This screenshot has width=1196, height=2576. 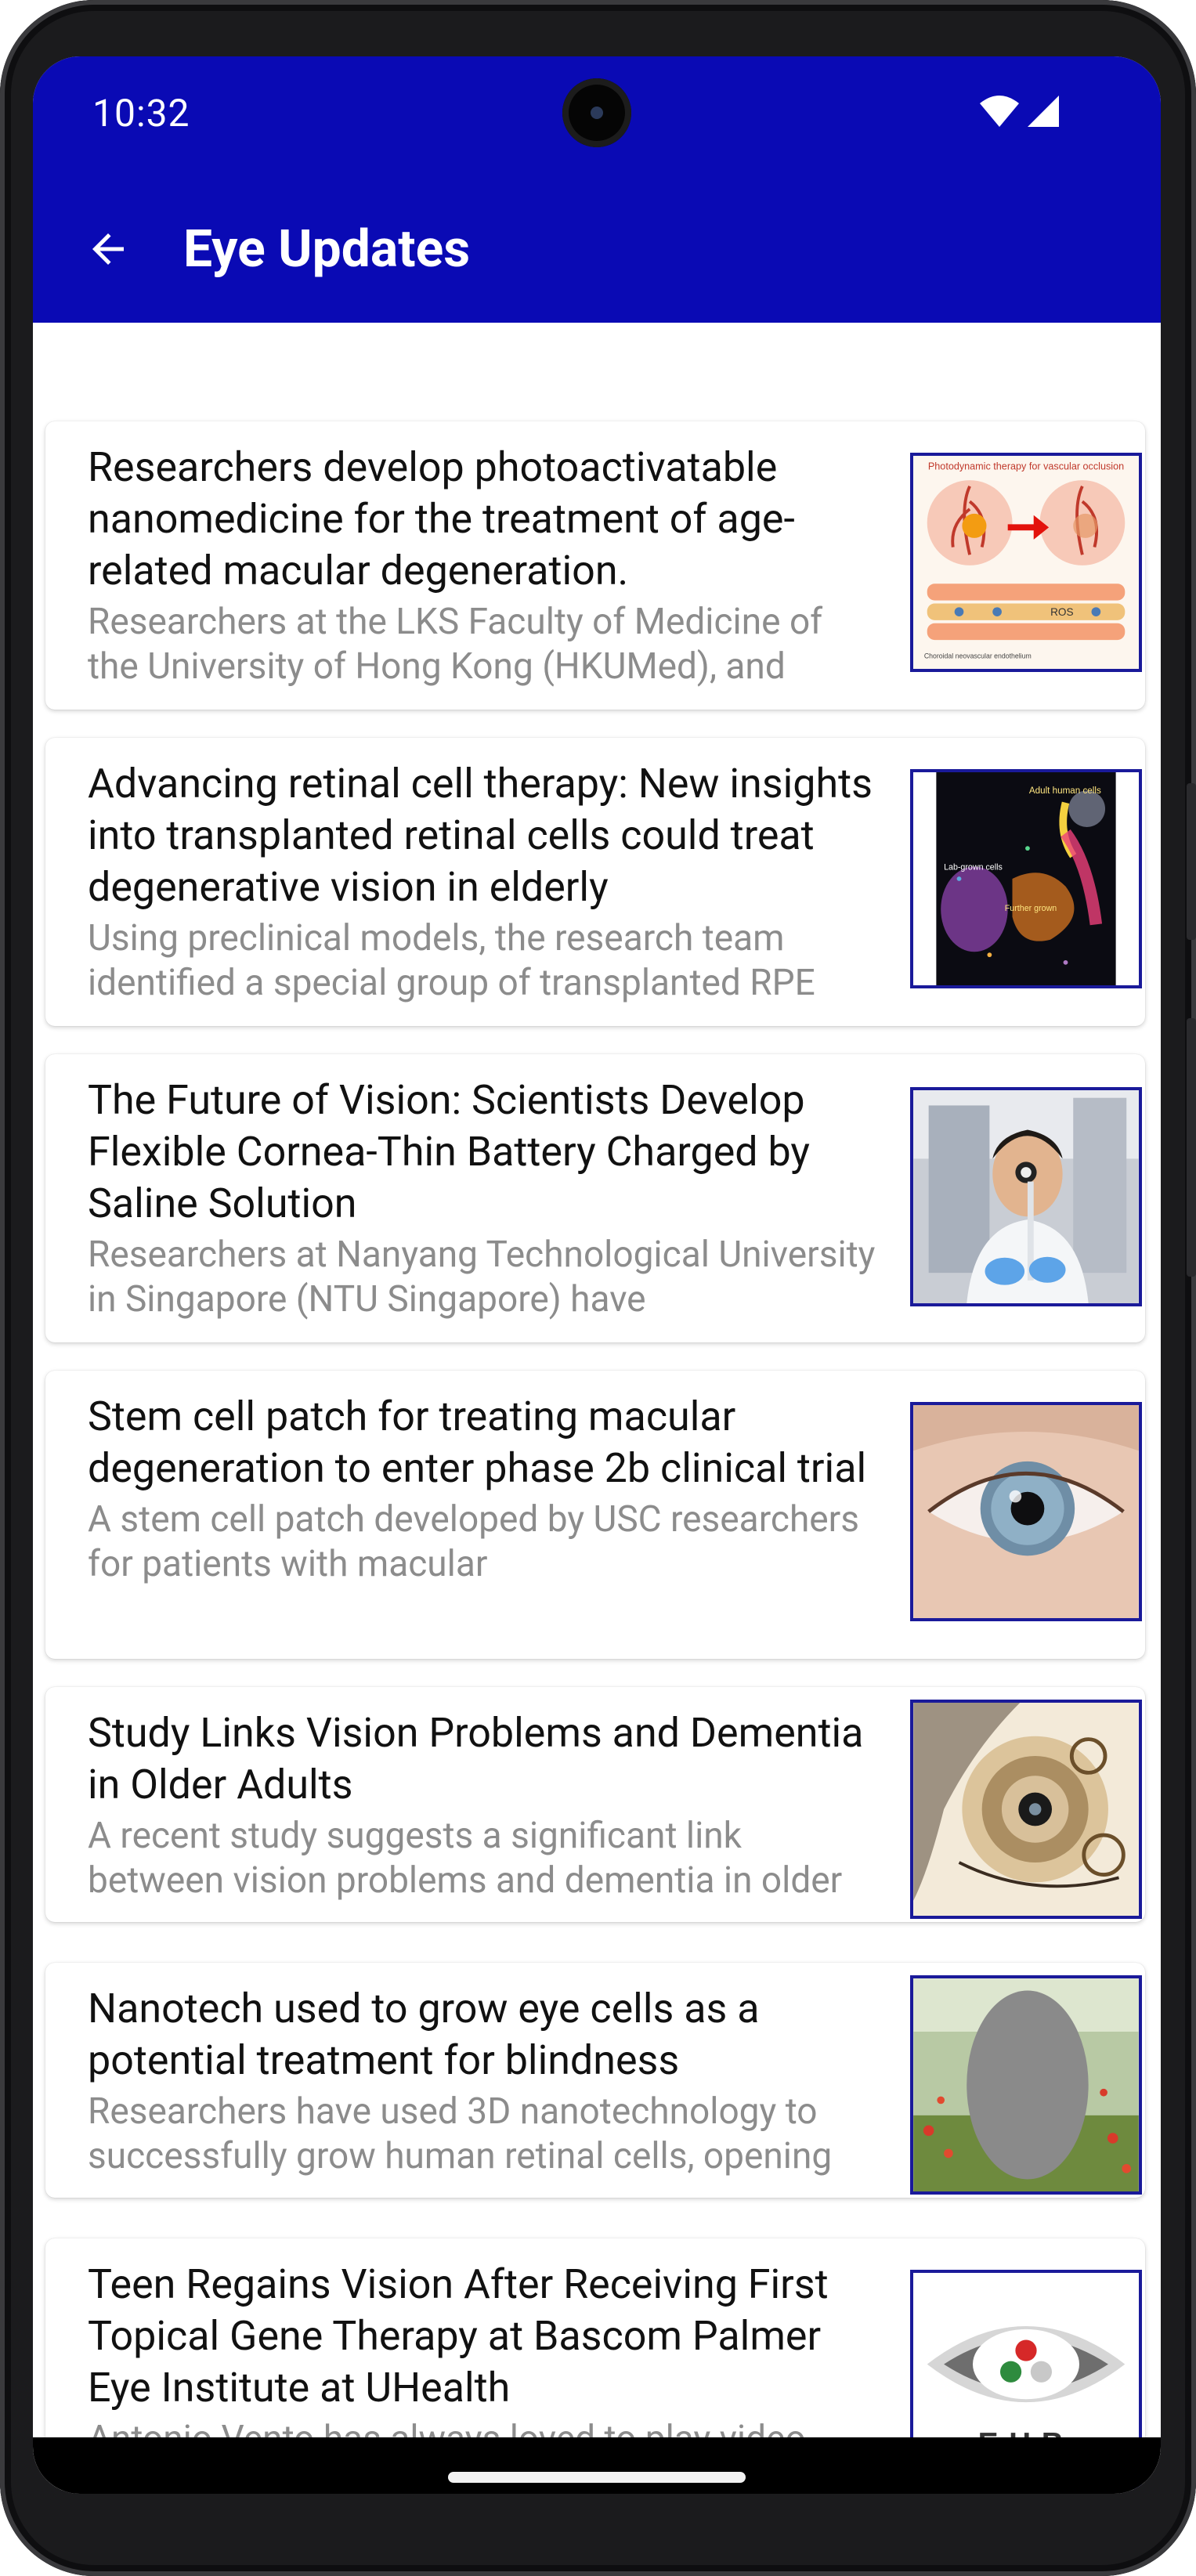 I want to click on camera-cutout, so click(x=596, y=112).